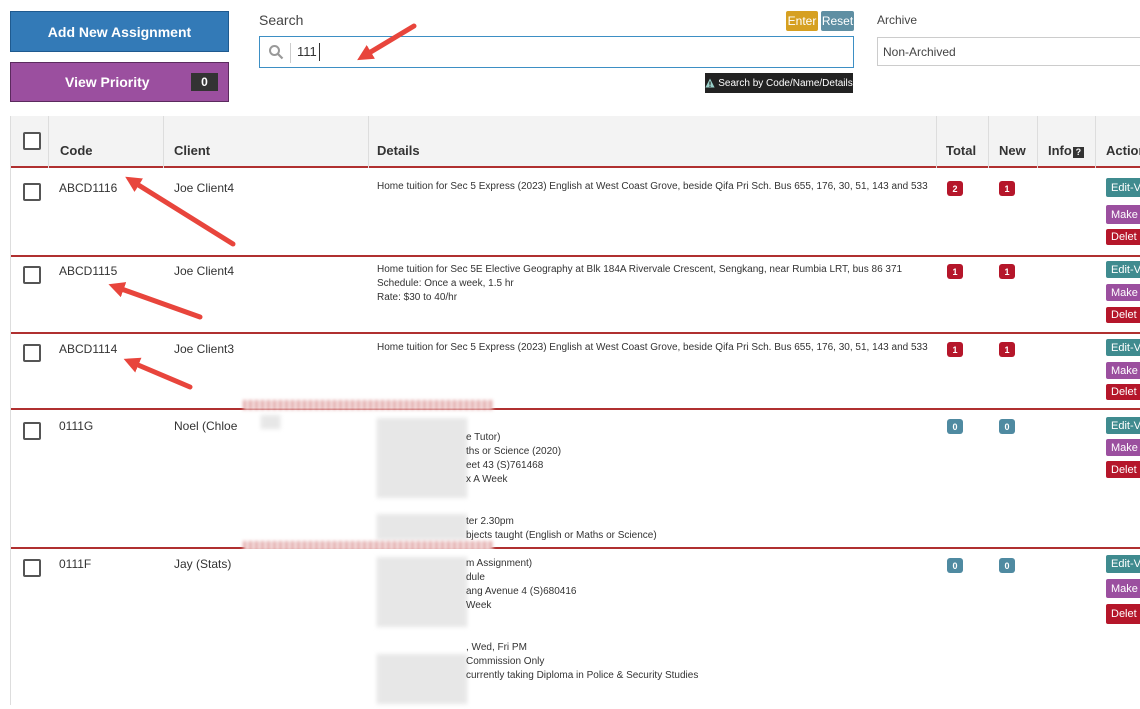 Image resolution: width=1140 pixels, height=709 pixels. What do you see at coordinates (88, 349) in the screenshot?
I see `row-code: ABCD1114` at bounding box center [88, 349].